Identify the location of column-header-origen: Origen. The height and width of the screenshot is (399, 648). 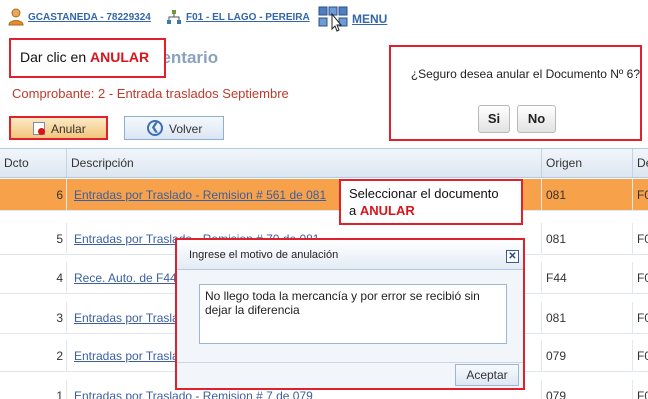
(586, 163).